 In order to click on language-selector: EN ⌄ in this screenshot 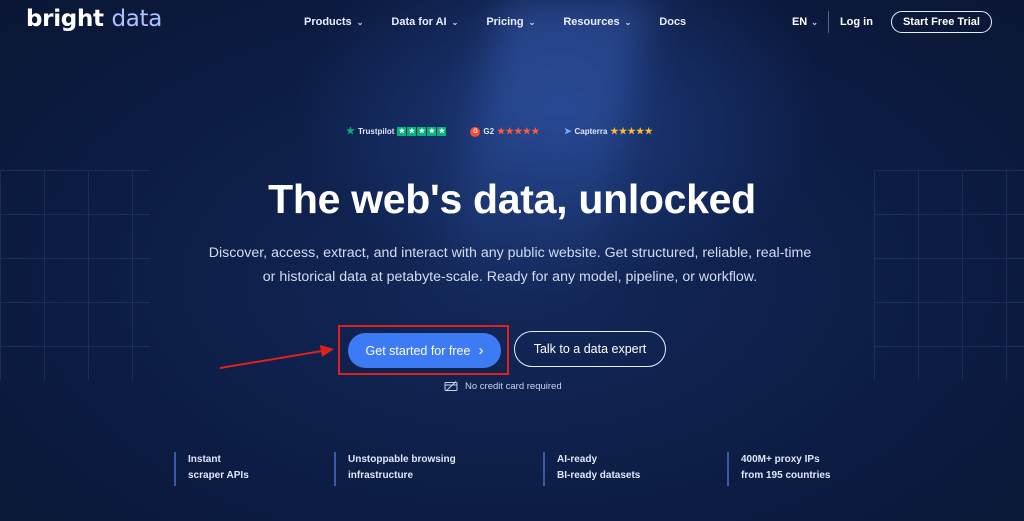, I will do `click(805, 22)`.